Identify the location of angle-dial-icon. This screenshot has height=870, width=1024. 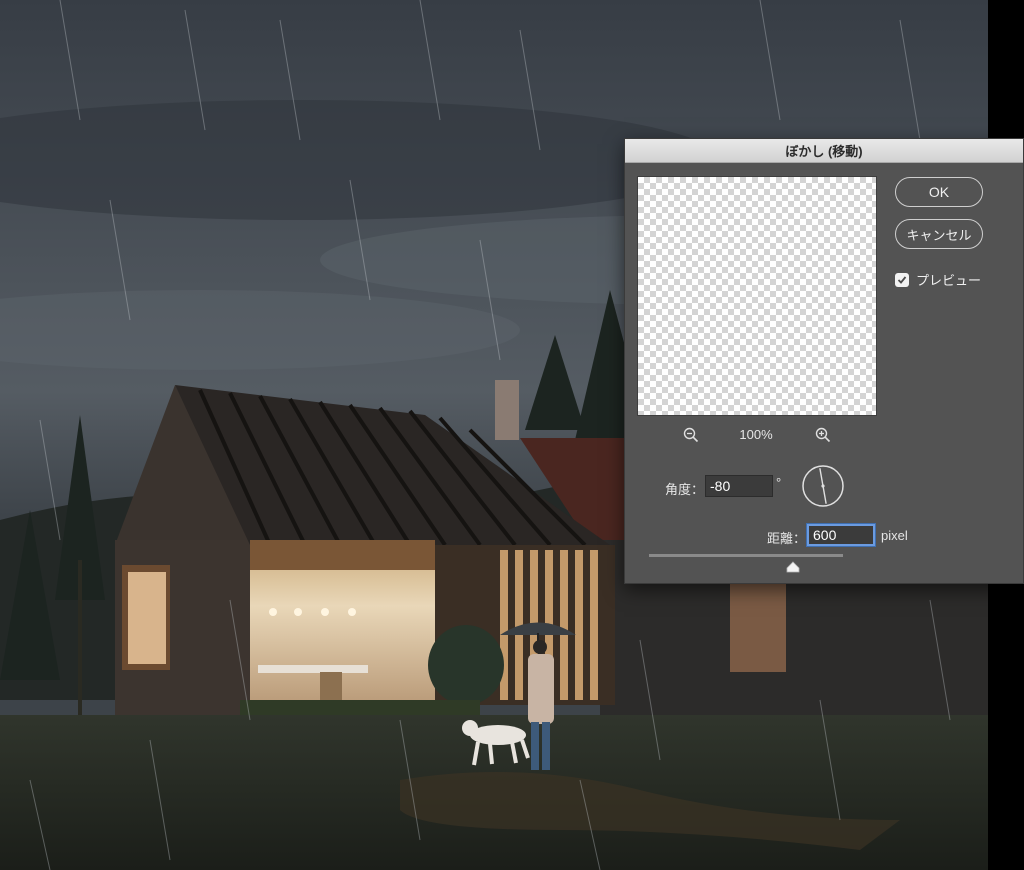
(823, 486).